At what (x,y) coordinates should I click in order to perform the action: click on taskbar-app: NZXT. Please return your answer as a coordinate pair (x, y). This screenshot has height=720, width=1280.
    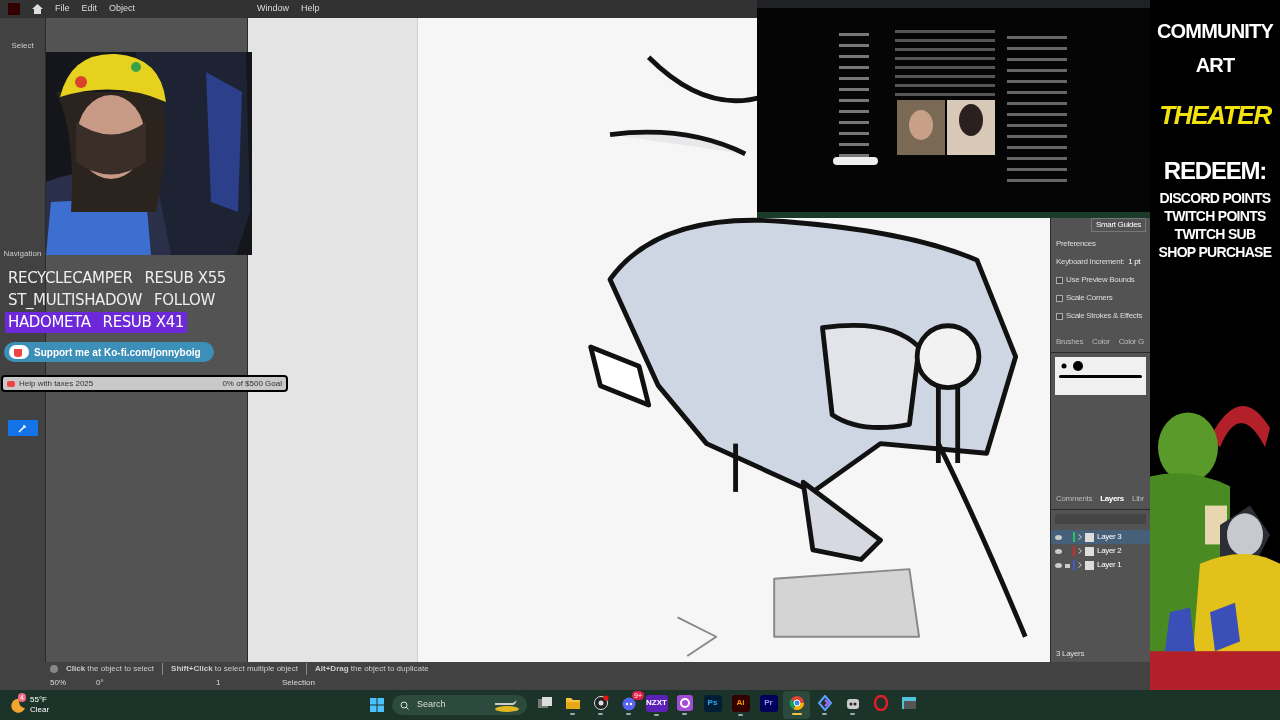
    Looking at the image, I should click on (656, 705).